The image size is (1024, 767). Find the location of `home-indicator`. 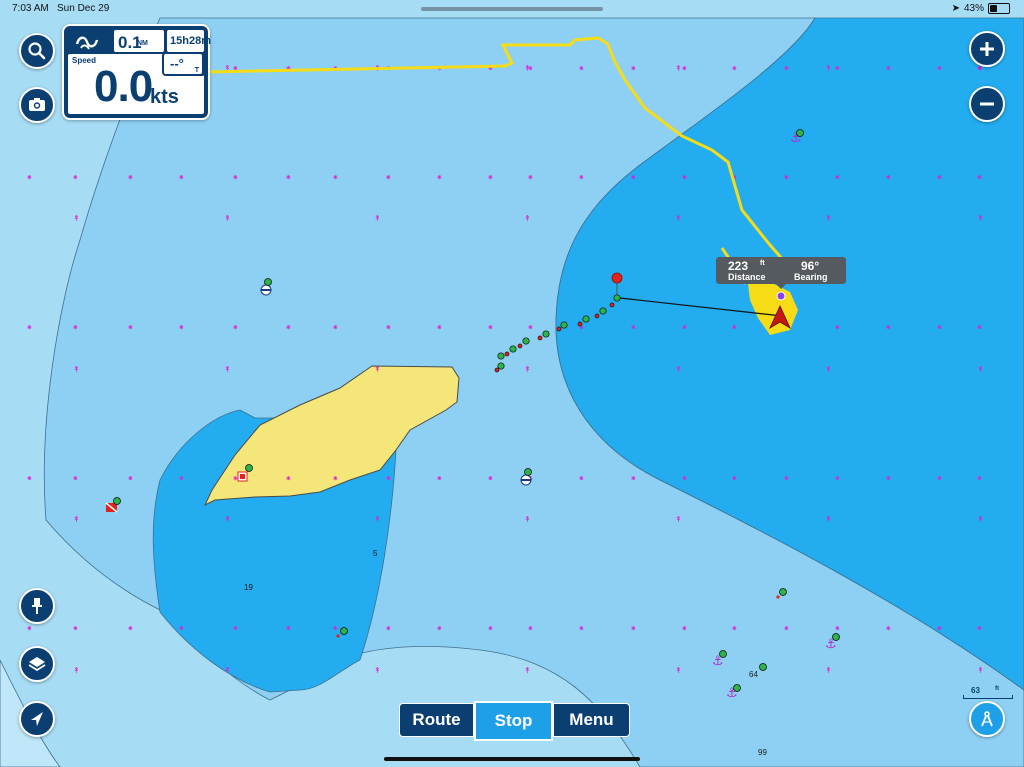

home-indicator is located at coordinates (512, 759).